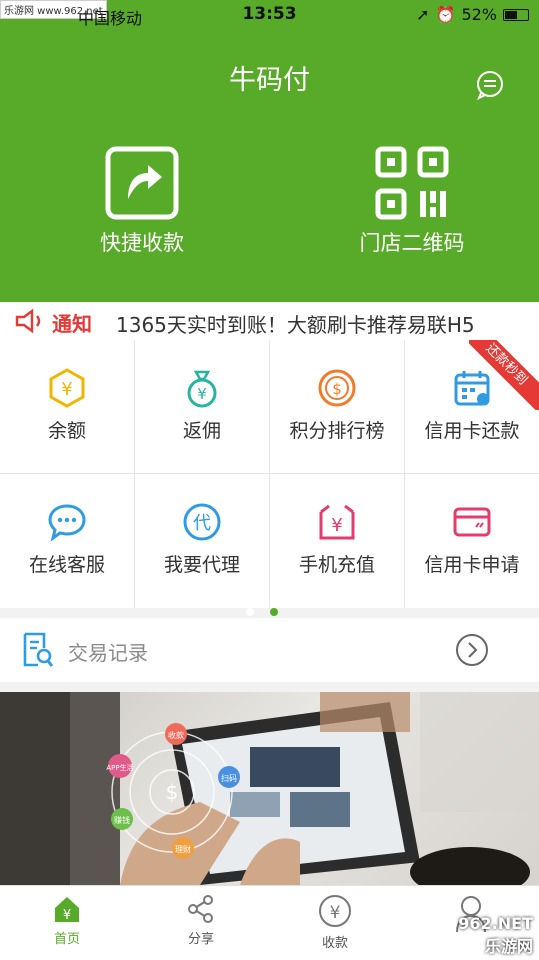  I want to click on grid-item-points-ranking: $ 积分排行榜, so click(337, 406).